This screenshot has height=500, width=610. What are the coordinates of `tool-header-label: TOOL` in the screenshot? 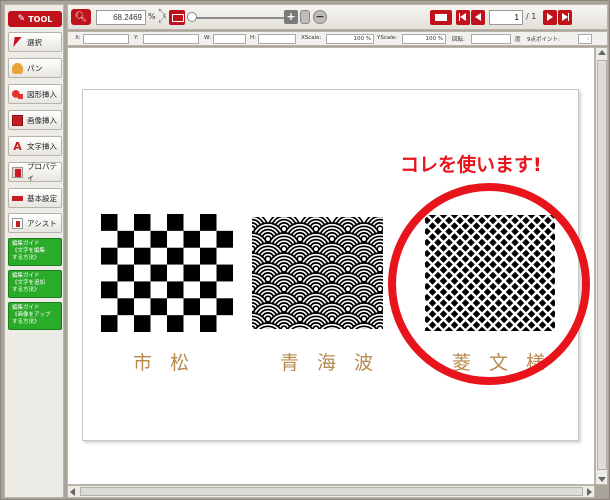 It's located at (40, 19).